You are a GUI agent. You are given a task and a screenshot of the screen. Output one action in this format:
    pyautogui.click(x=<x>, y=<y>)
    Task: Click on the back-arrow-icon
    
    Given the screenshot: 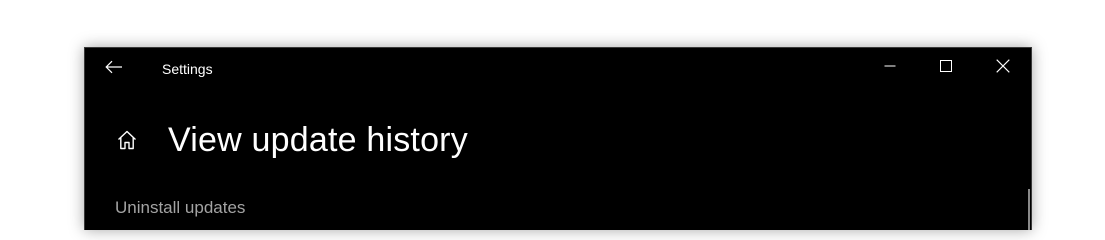 What is the action you would take?
    pyautogui.click(x=114, y=69)
    